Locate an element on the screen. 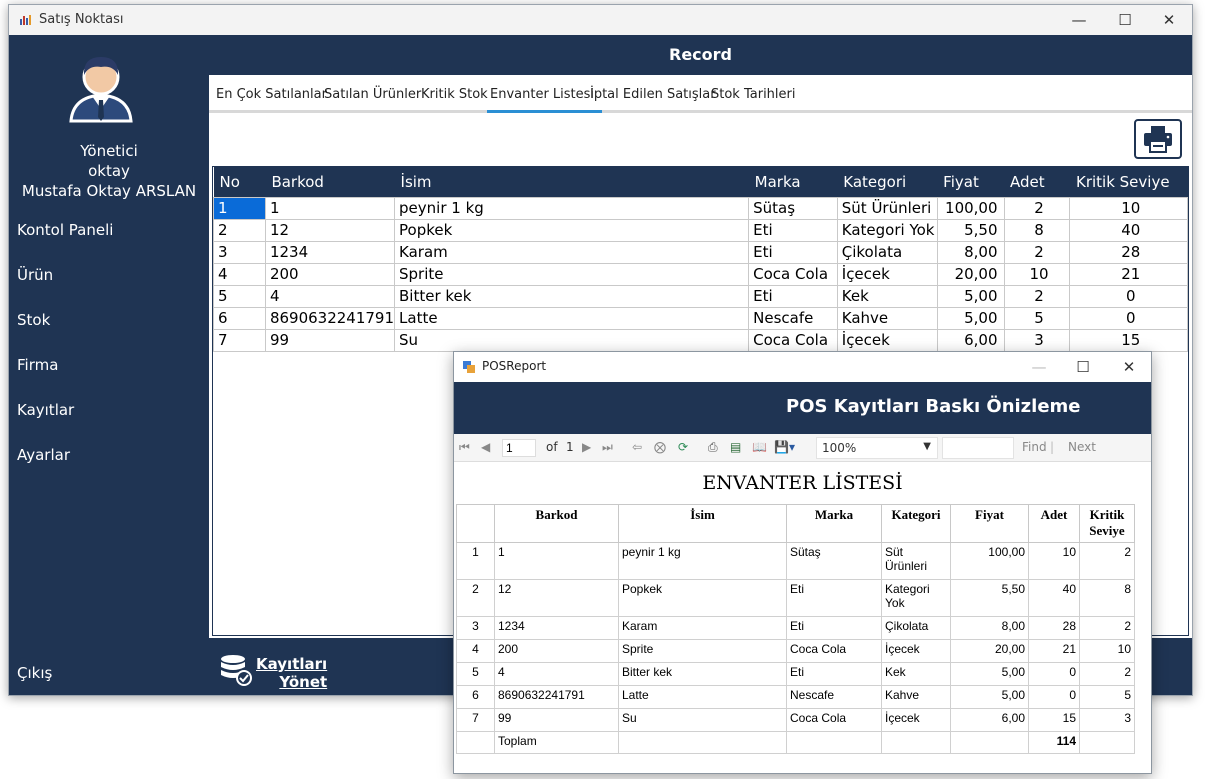  cell: Su is located at coordinates (572, 340).